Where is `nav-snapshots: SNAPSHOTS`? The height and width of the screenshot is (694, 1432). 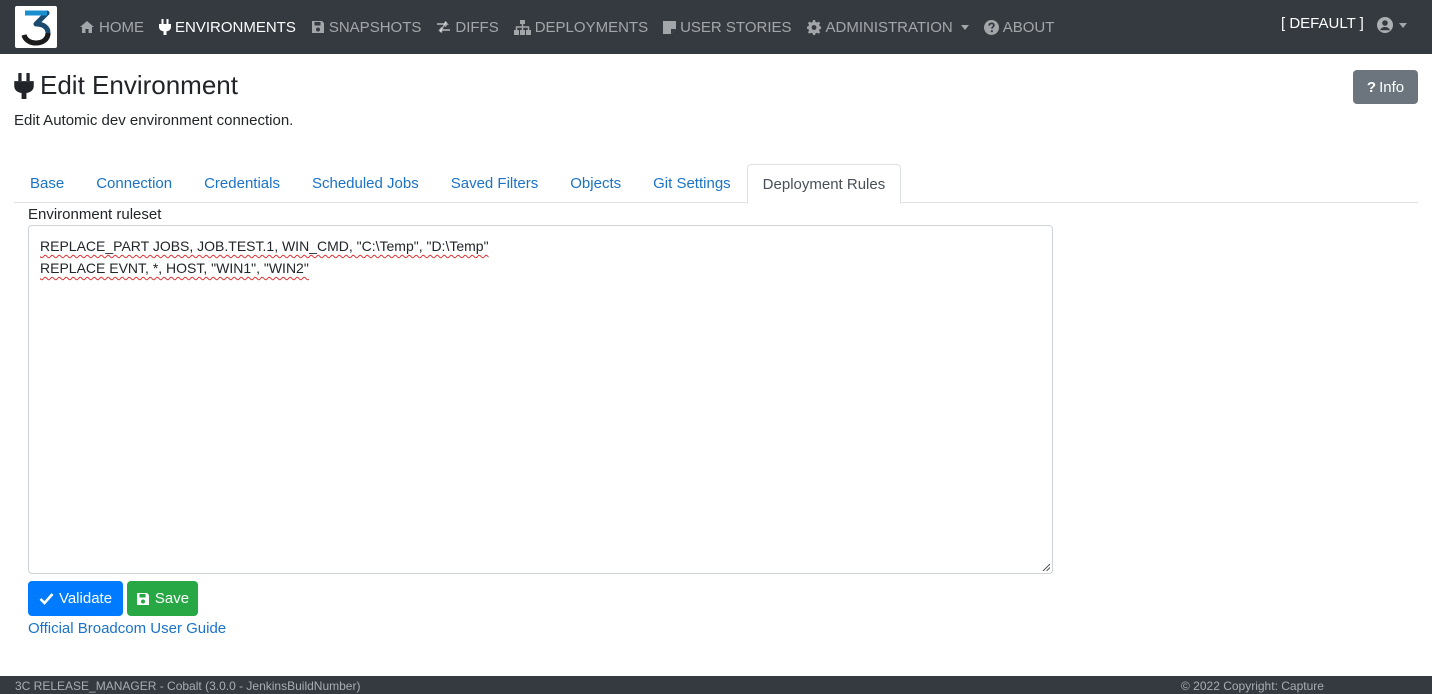 nav-snapshots: SNAPSHOTS is located at coordinates (366, 27).